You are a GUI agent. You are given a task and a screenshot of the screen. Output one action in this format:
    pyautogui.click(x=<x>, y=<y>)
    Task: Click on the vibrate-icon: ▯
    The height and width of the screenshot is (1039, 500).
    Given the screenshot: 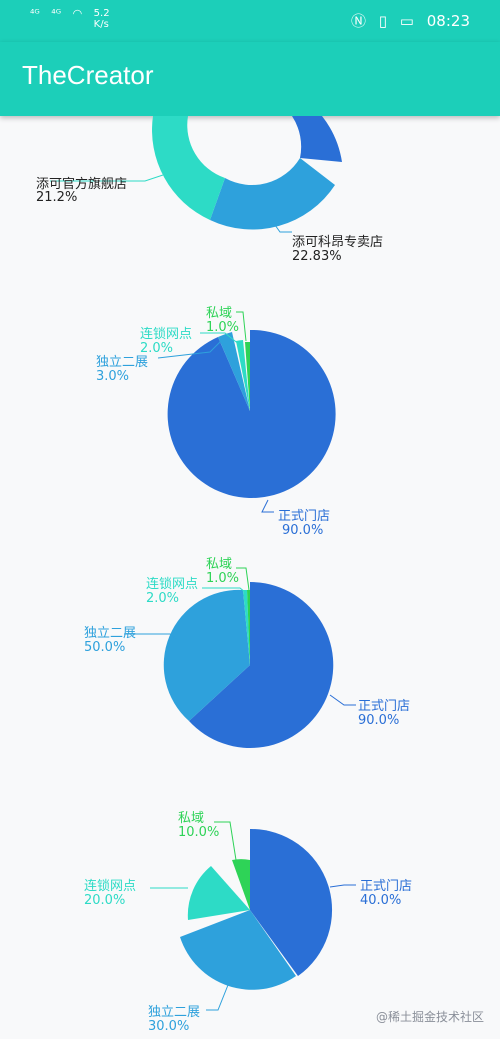 What is the action you would take?
    pyautogui.click(x=383, y=21)
    